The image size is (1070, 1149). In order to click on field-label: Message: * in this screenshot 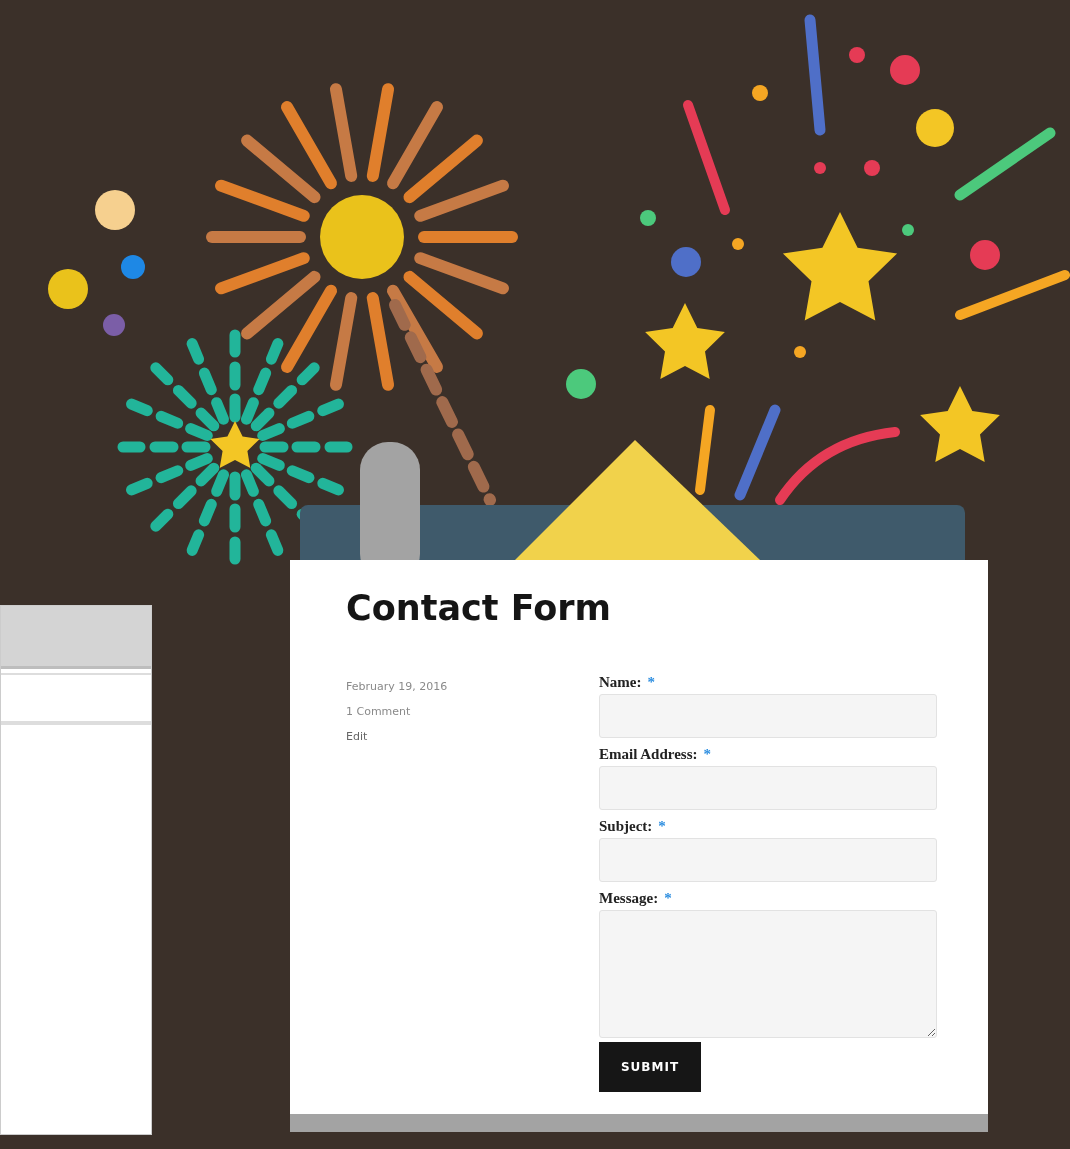, I will do `click(635, 898)`.